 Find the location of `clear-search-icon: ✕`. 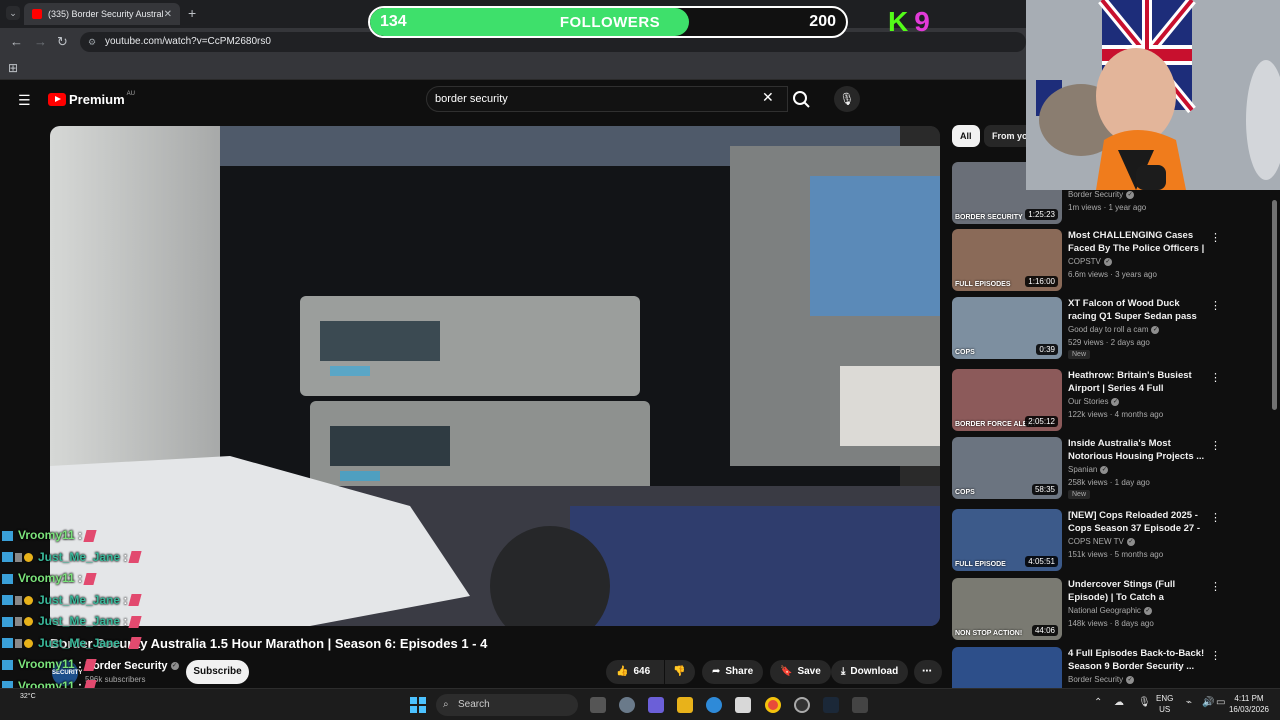

clear-search-icon: ✕ is located at coordinates (768, 97).